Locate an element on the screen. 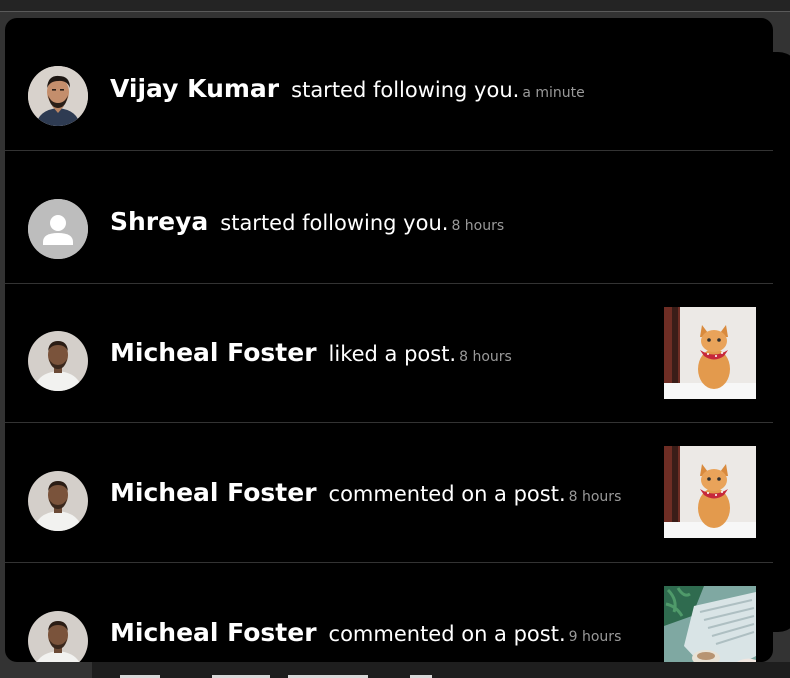 This screenshot has width=790, height=678. notification-action: liked a post. is located at coordinates (392, 354).